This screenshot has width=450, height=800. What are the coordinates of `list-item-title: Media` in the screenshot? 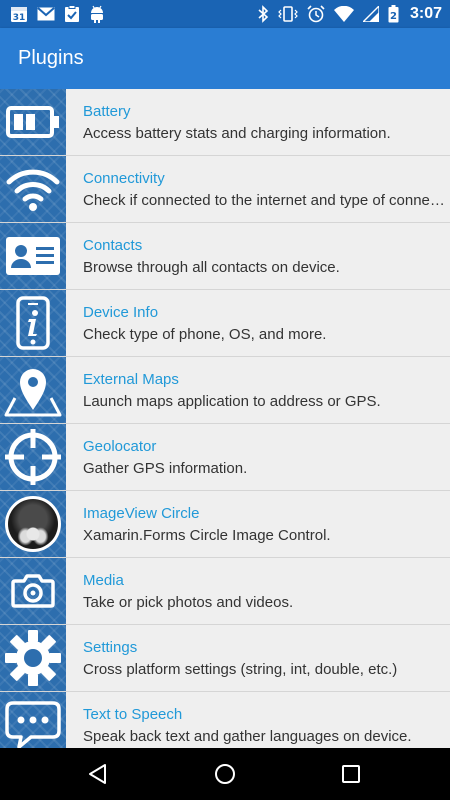 It's located at (103, 580).